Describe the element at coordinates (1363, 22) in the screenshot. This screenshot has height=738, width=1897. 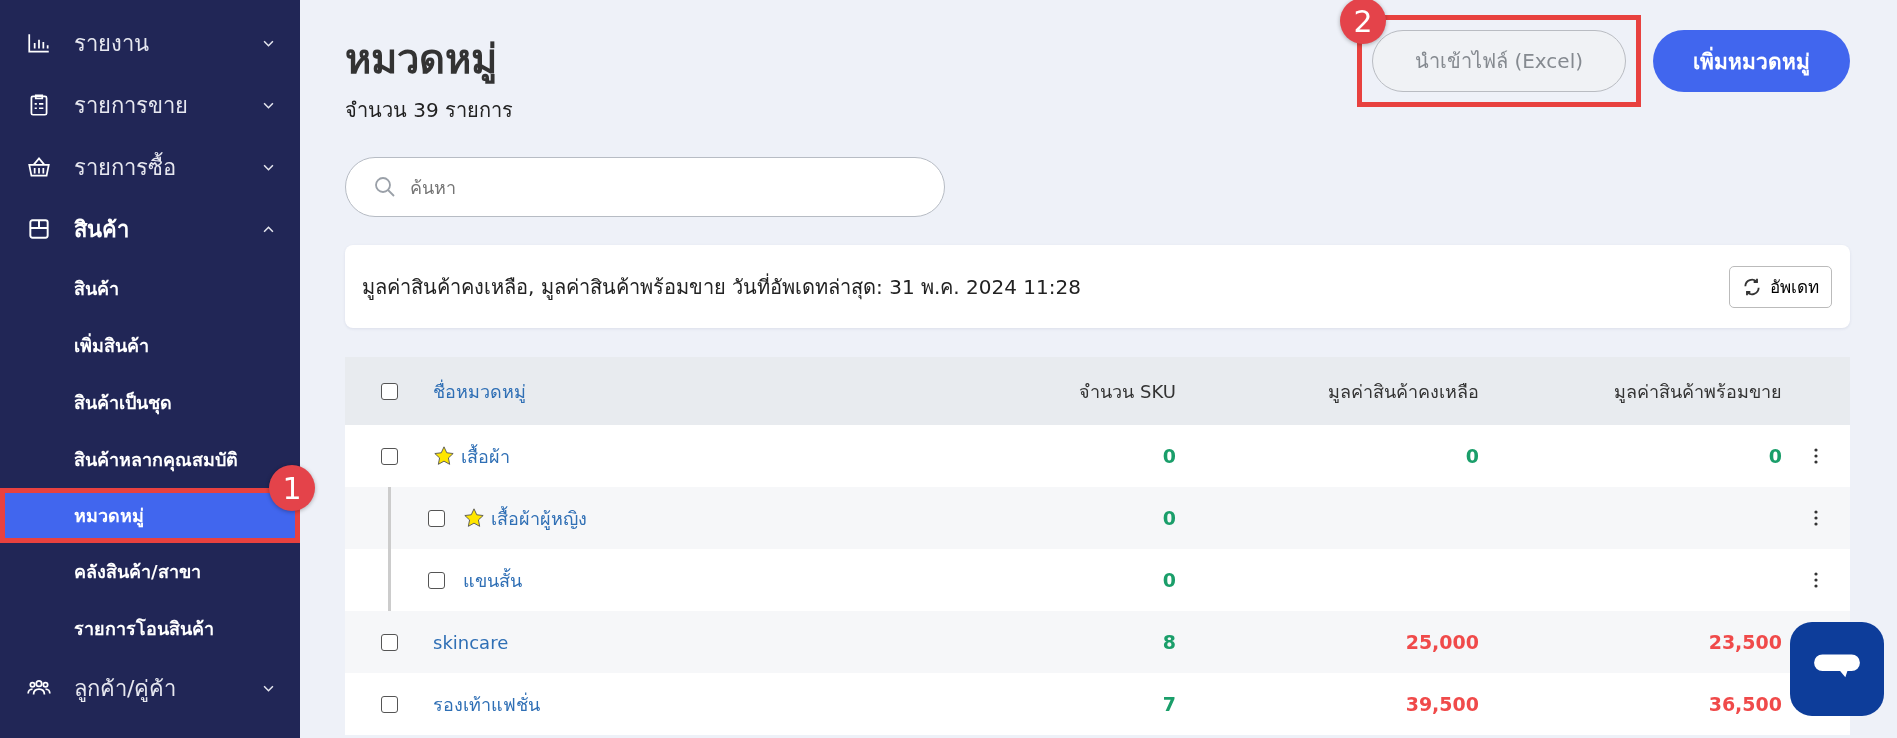
I see `step-badge: 2` at that location.